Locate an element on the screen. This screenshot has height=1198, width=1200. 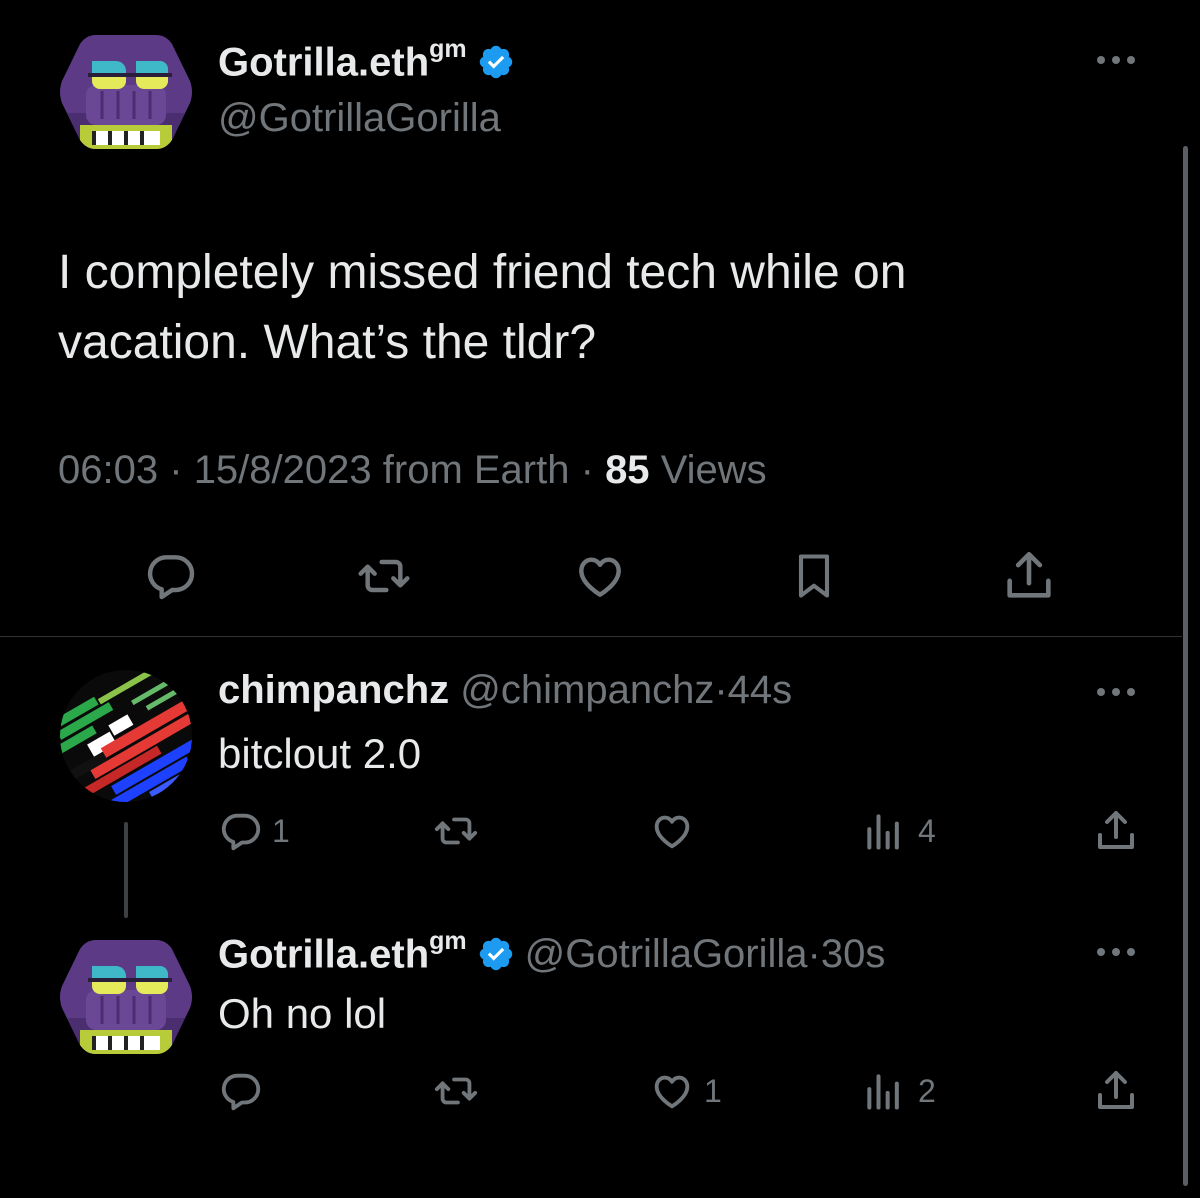
author-name: chimpanchz is located at coordinates (333, 690).